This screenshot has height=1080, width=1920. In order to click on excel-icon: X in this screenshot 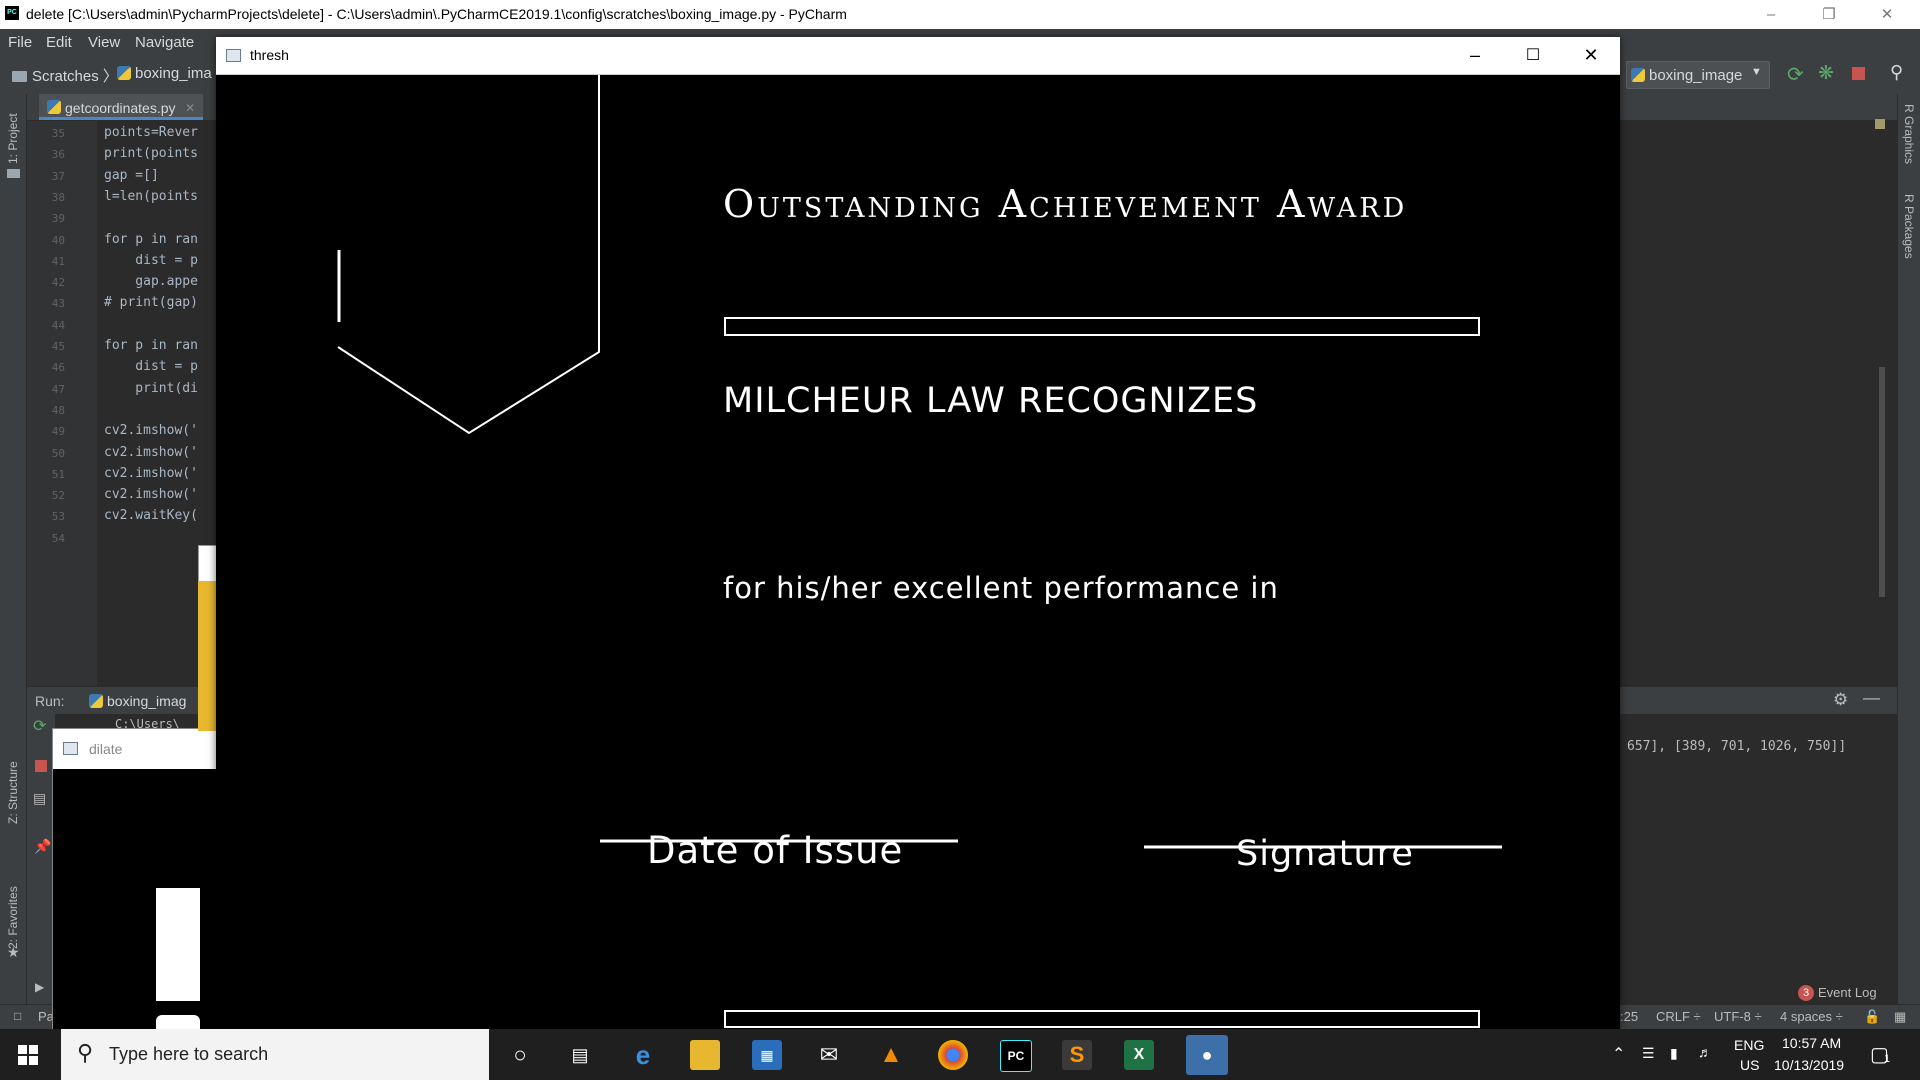, I will do `click(1139, 1055)`.